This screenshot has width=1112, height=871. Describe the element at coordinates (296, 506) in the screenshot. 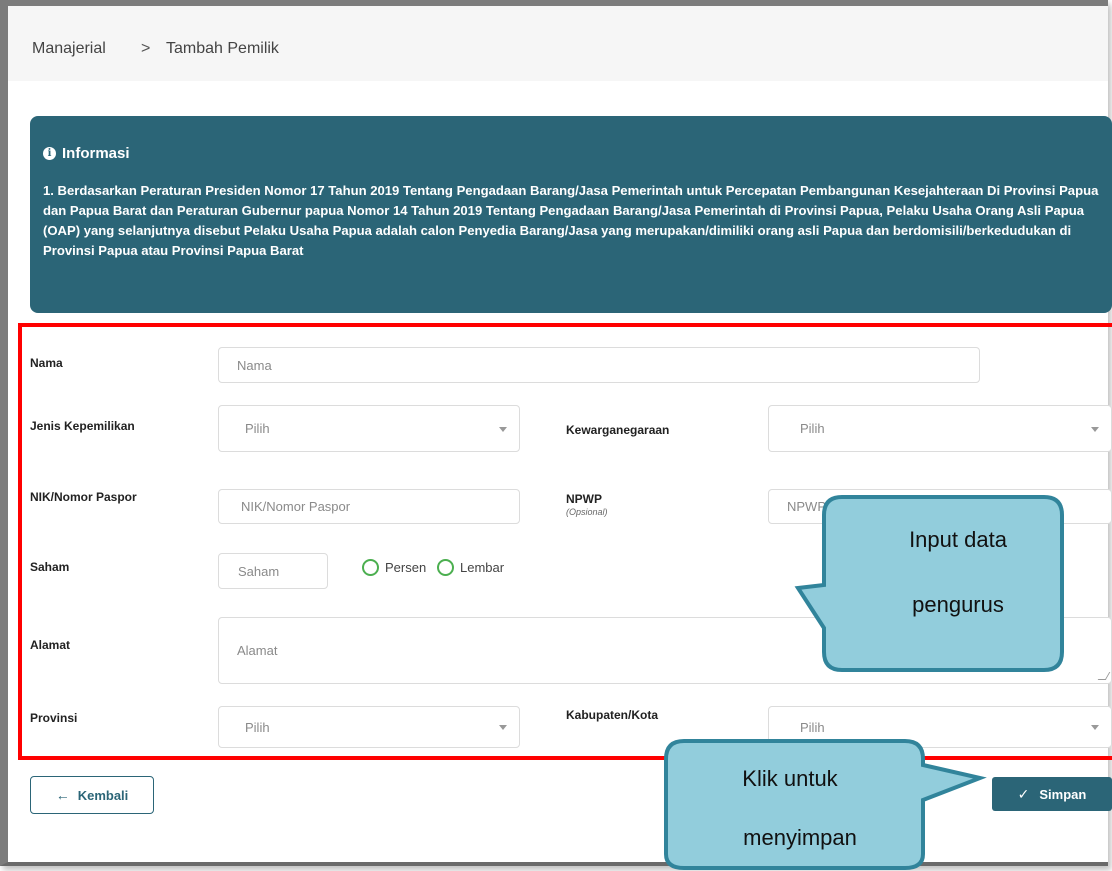

I see `nik-placeholder: NIK/Nomor Paspor` at that location.